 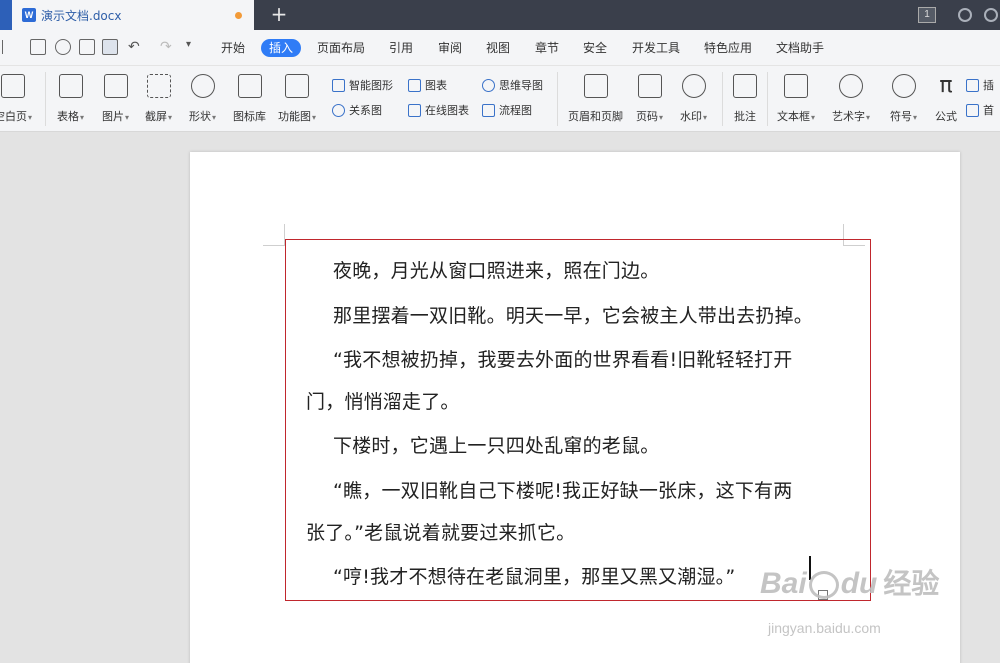 What do you see at coordinates (371, 85) in the screenshot?
I see `smart-shape-label: 智能图形` at bounding box center [371, 85].